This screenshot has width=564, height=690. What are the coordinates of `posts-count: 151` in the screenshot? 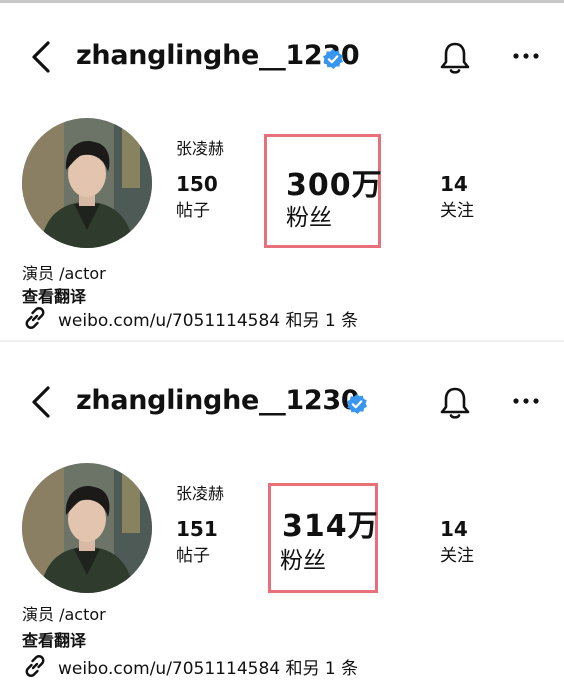 It's located at (197, 529).